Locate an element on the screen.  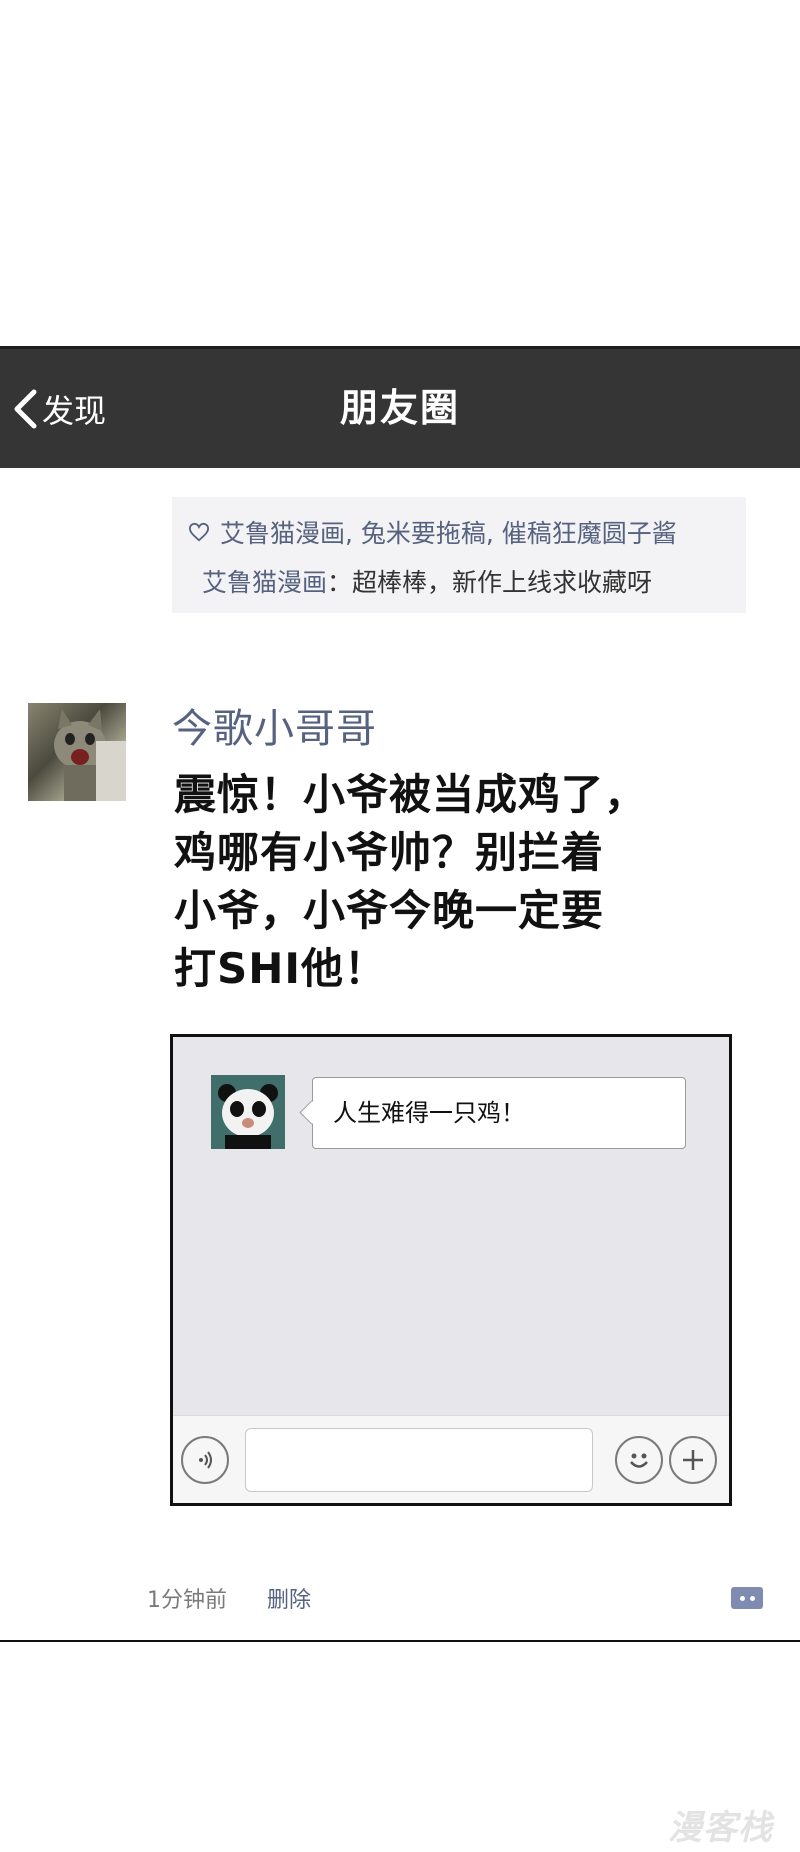
post-username: 今歌小哥哥 is located at coordinates (274, 725).